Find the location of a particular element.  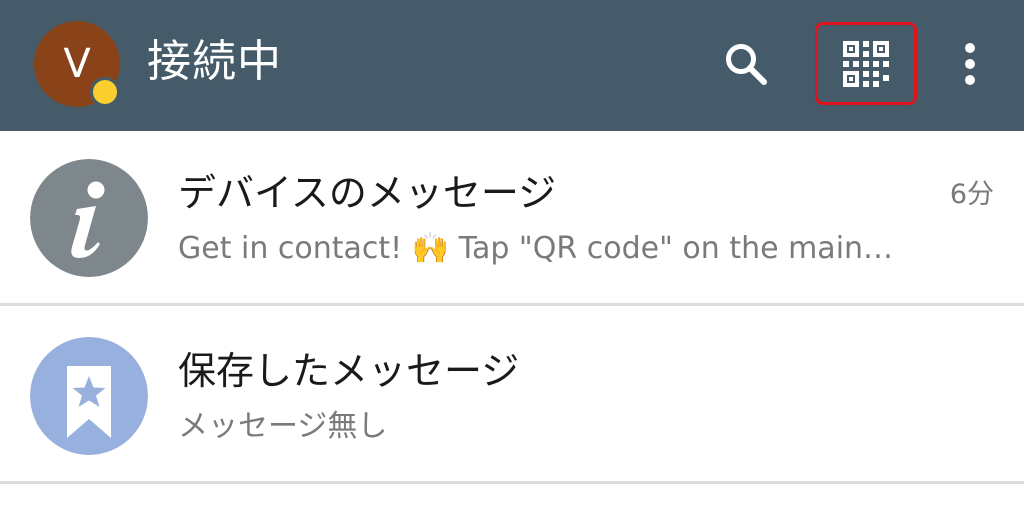

bookmark-star-icon is located at coordinates (89, 396).